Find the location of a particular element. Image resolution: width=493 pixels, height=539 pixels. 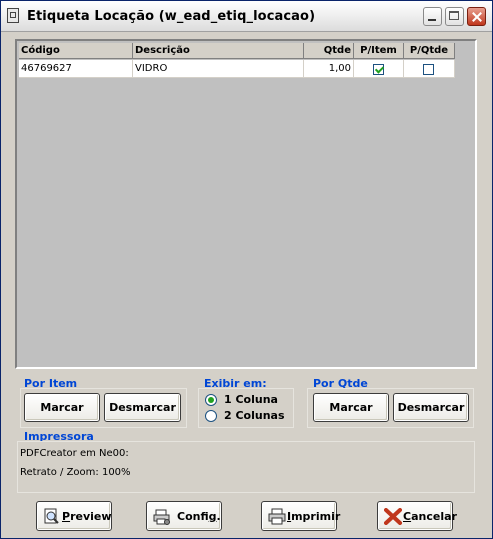

radio-1-coluna is located at coordinates (211, 400).